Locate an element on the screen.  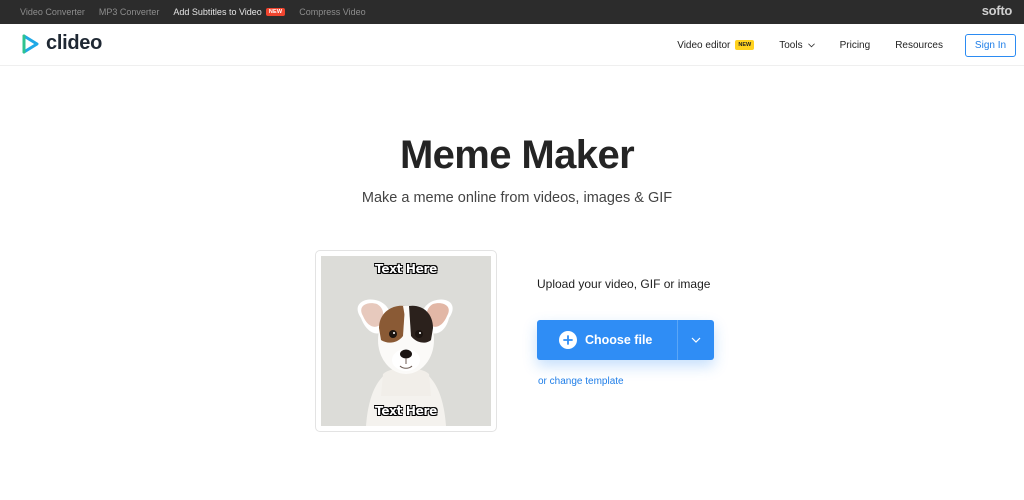
choose-file-label: Choose file is located at coordinates (619, 340).